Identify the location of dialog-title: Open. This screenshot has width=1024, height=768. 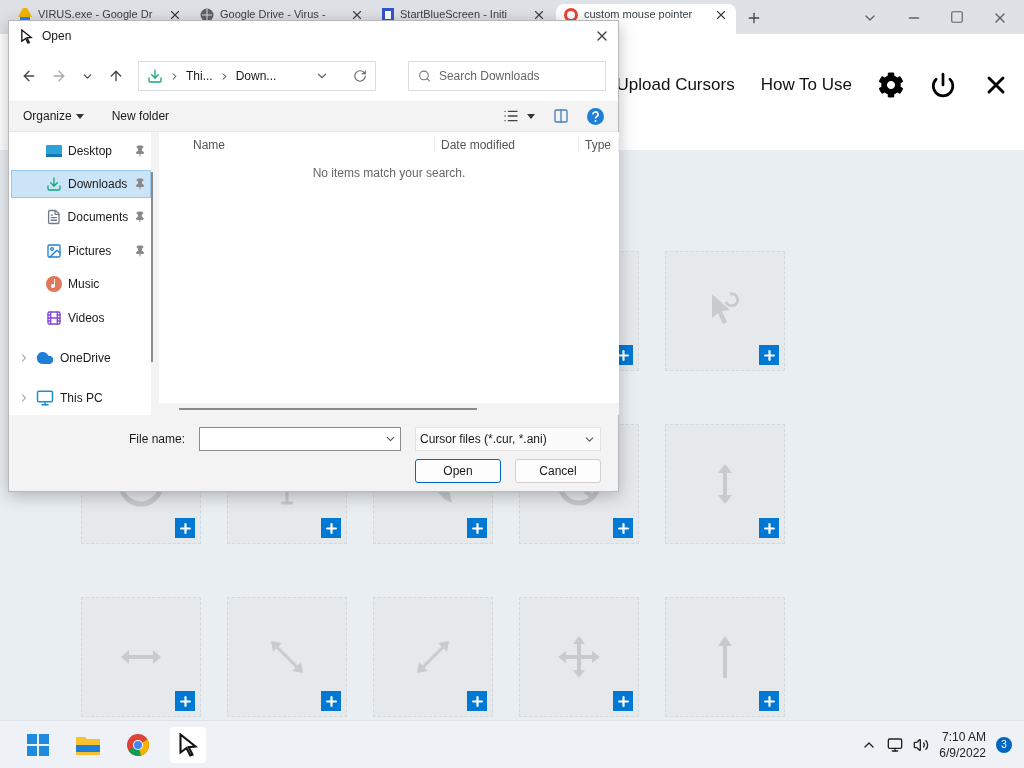
(57, 36).